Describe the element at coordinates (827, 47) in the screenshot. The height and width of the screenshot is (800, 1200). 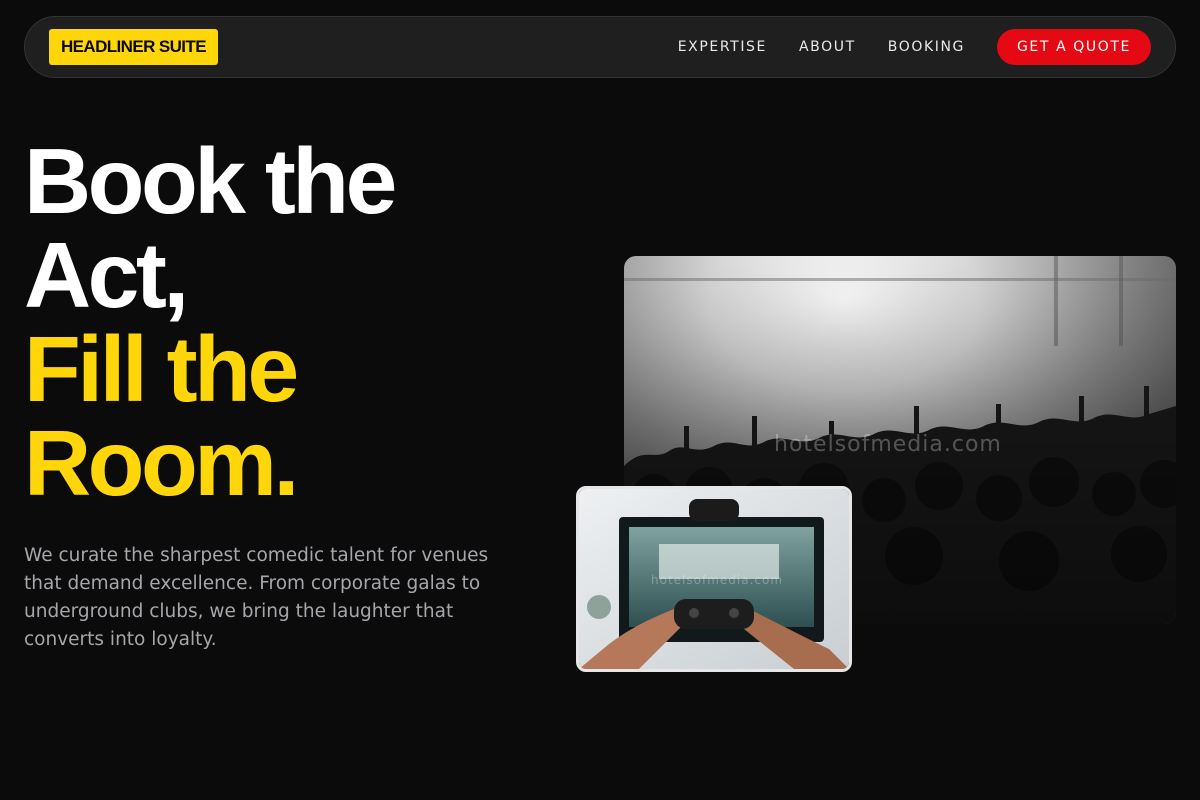
I see `nav-link-about: ABOUT` at that location.